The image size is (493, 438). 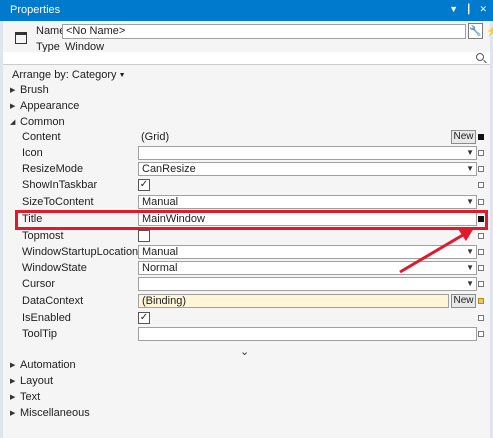 I want to click on property-label: ResizeMode, so click(x=53, y=169).